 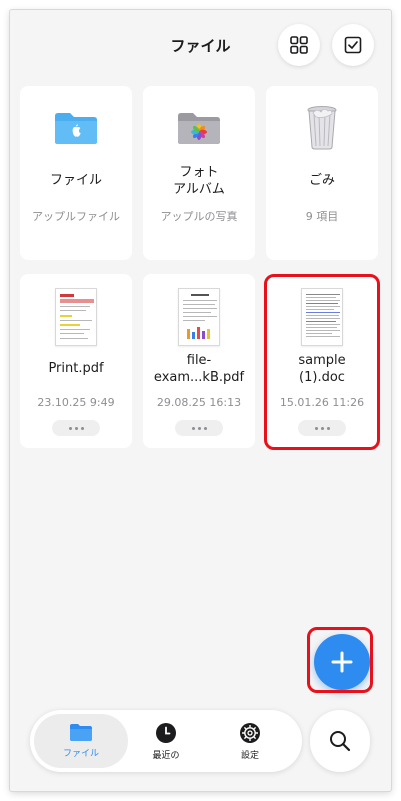 What do you see at coordinates (199, 216) in the screenshot?
I see `card-meta: アップルの写真` at bounding box center [199, 216].